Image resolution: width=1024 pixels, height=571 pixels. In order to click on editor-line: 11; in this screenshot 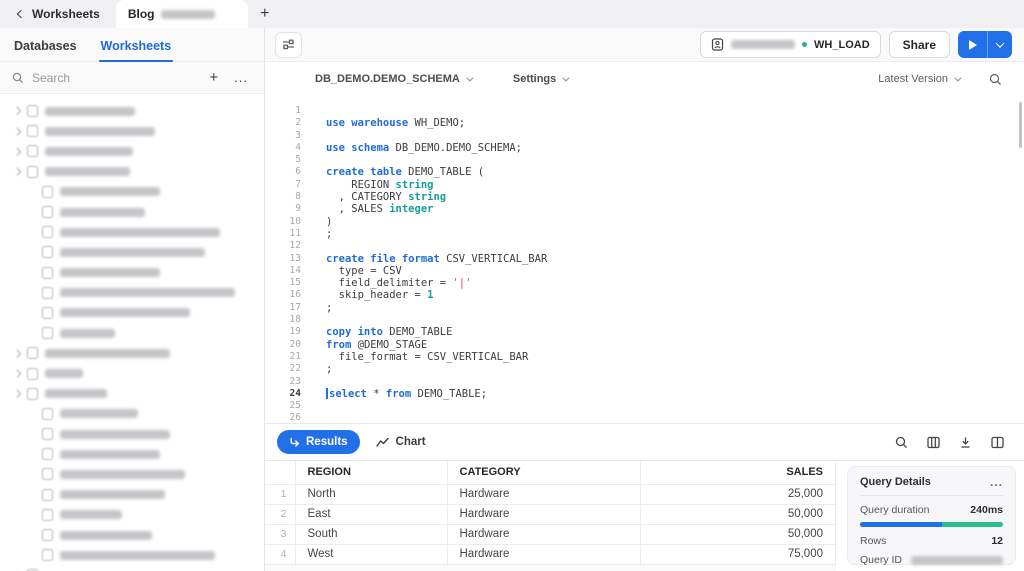, I will do `click(644, 234)`.